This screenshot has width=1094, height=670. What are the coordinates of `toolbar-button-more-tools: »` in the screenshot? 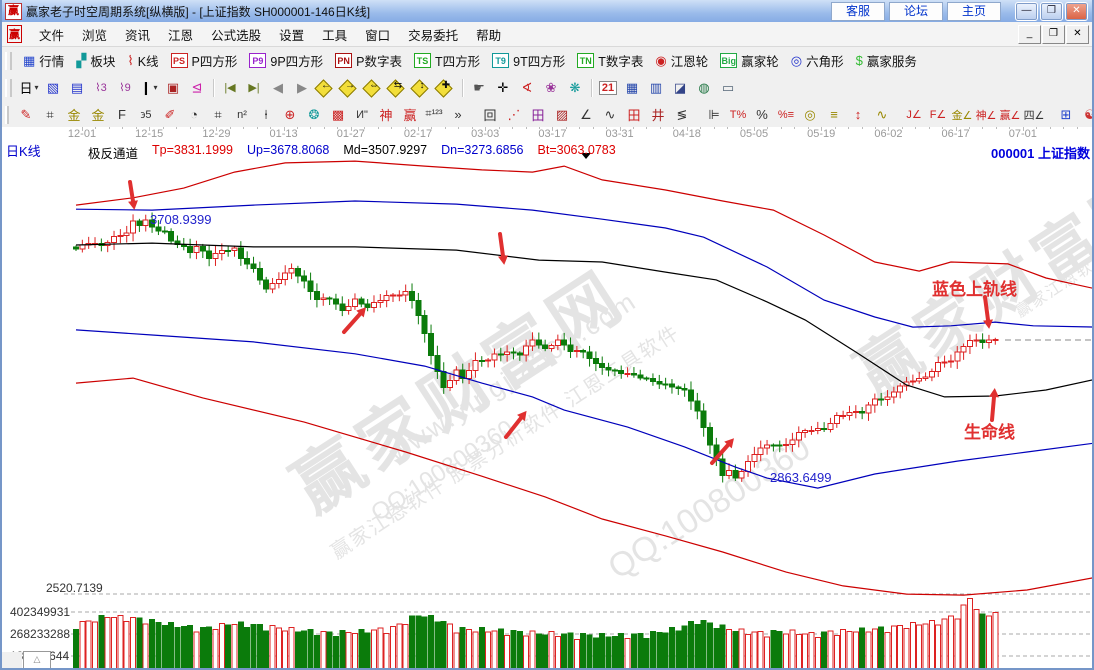 It's located at (458, 115).